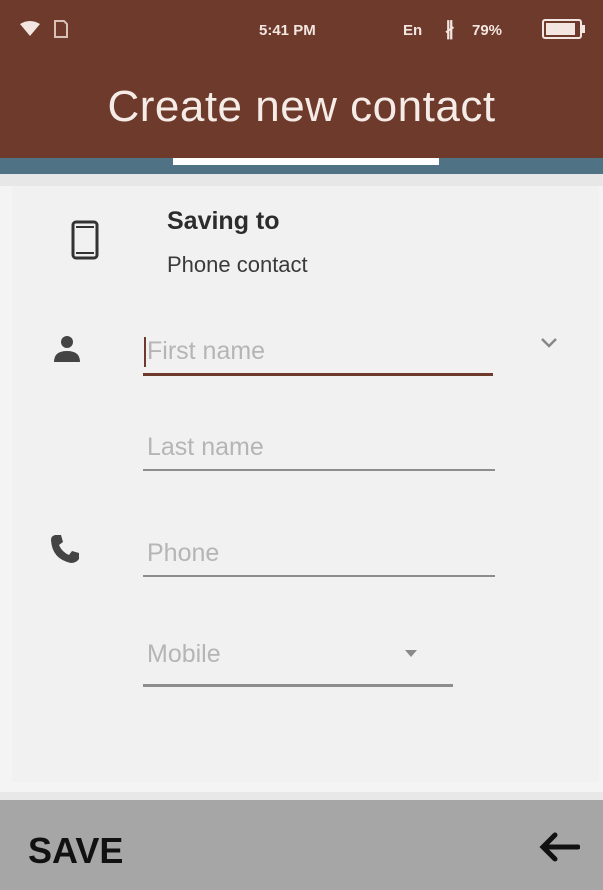 The image size is (603, 890). Describe the element at coordinates (44, 29) in the screenshot. I see `status-left-icons` at that location.